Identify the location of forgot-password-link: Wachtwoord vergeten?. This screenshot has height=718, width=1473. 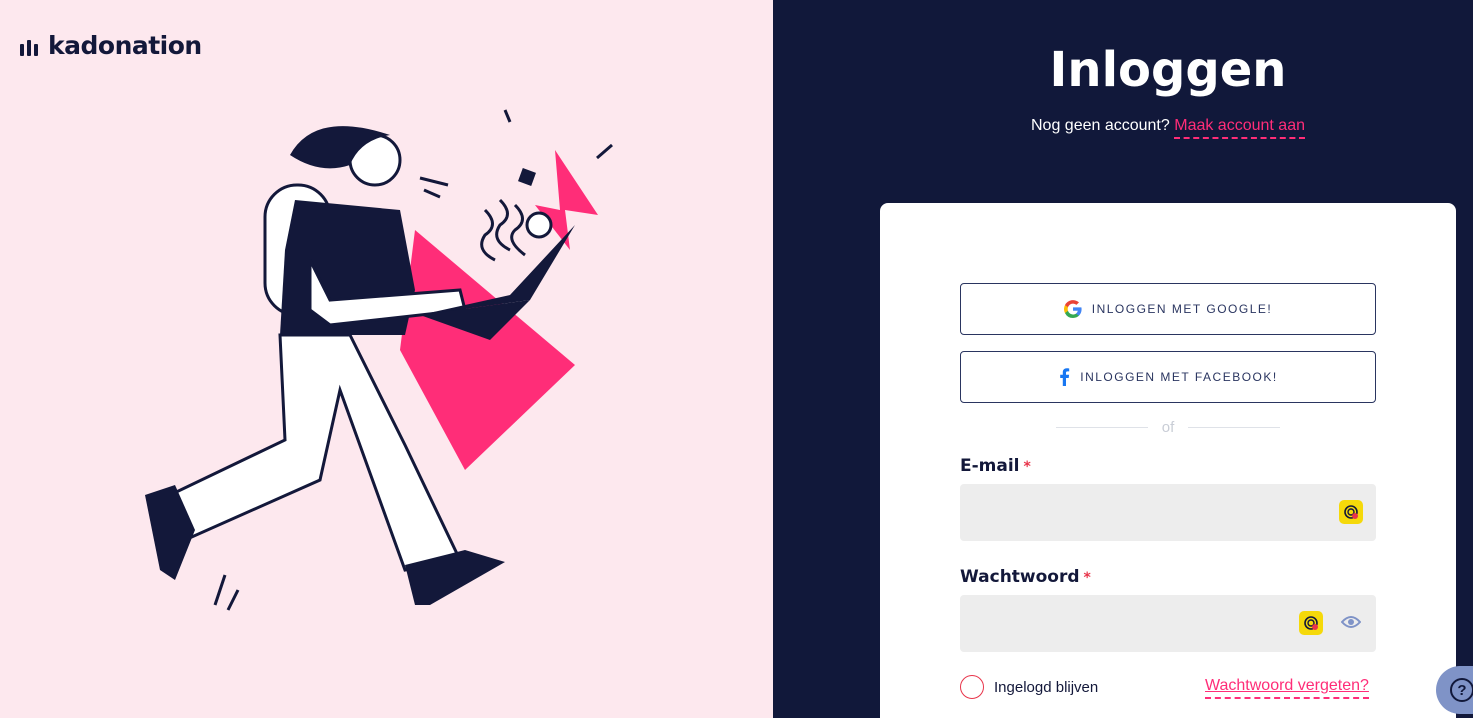
(1287, 688).